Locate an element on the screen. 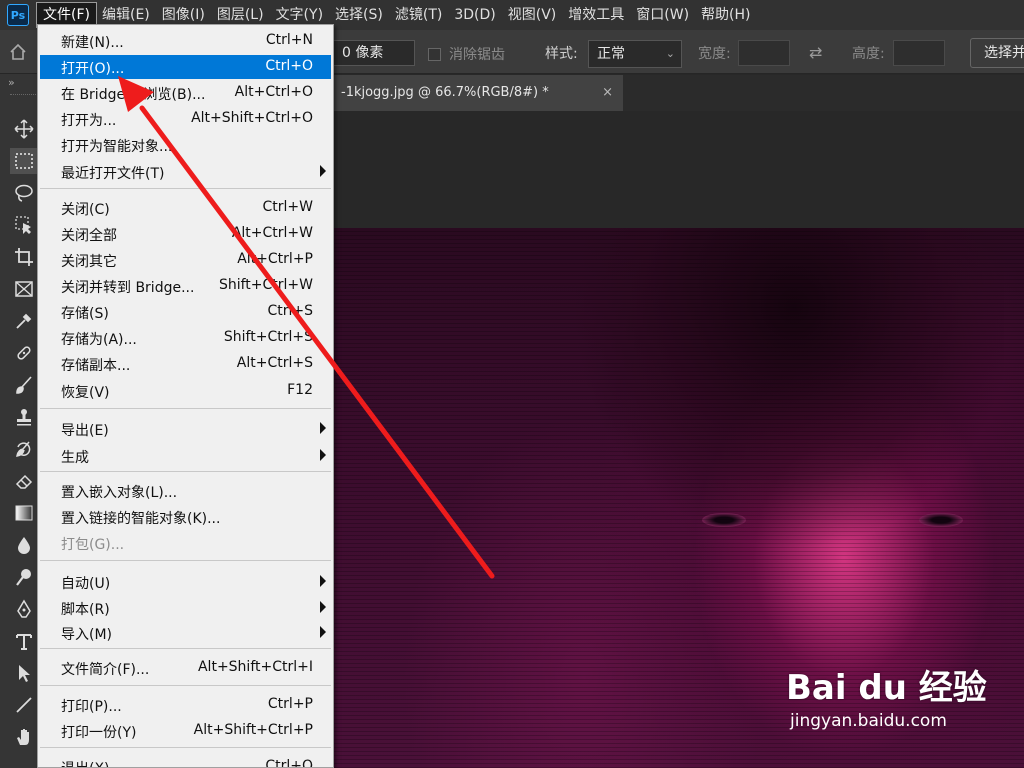 The image size is (1024, 768). menu-item-save-as: 存储为(A)... Shift+Ctrl+S is located at coordinates (185, 338).